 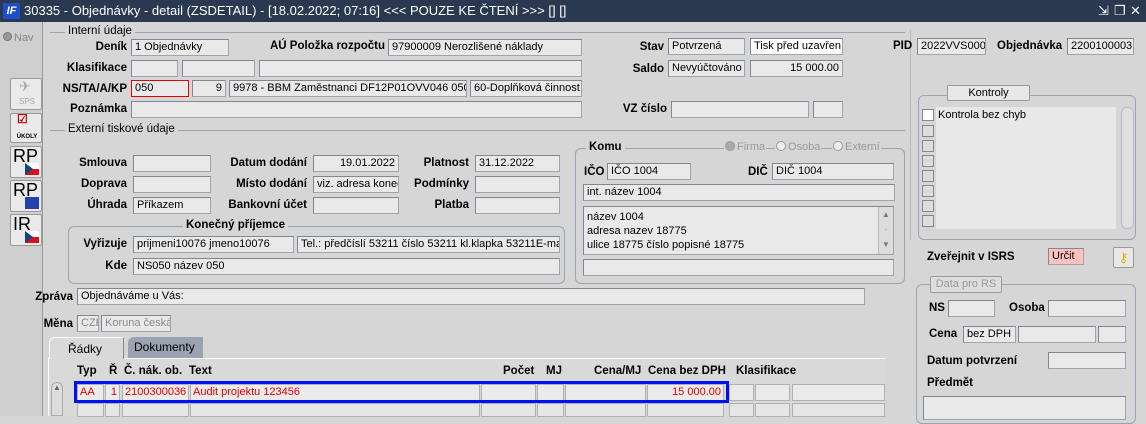 What do you see at coordinates (943, 334) in the screenshot?
I see `rs-cena-label: Cena` at bounding box center [943, 334].